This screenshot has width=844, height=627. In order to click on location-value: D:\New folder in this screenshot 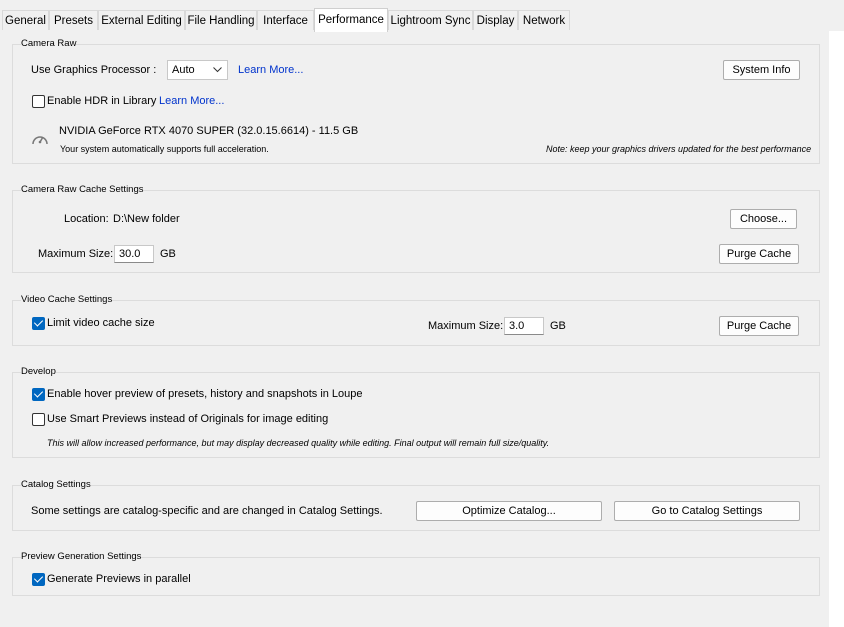, I will do `click(146, 219)`.